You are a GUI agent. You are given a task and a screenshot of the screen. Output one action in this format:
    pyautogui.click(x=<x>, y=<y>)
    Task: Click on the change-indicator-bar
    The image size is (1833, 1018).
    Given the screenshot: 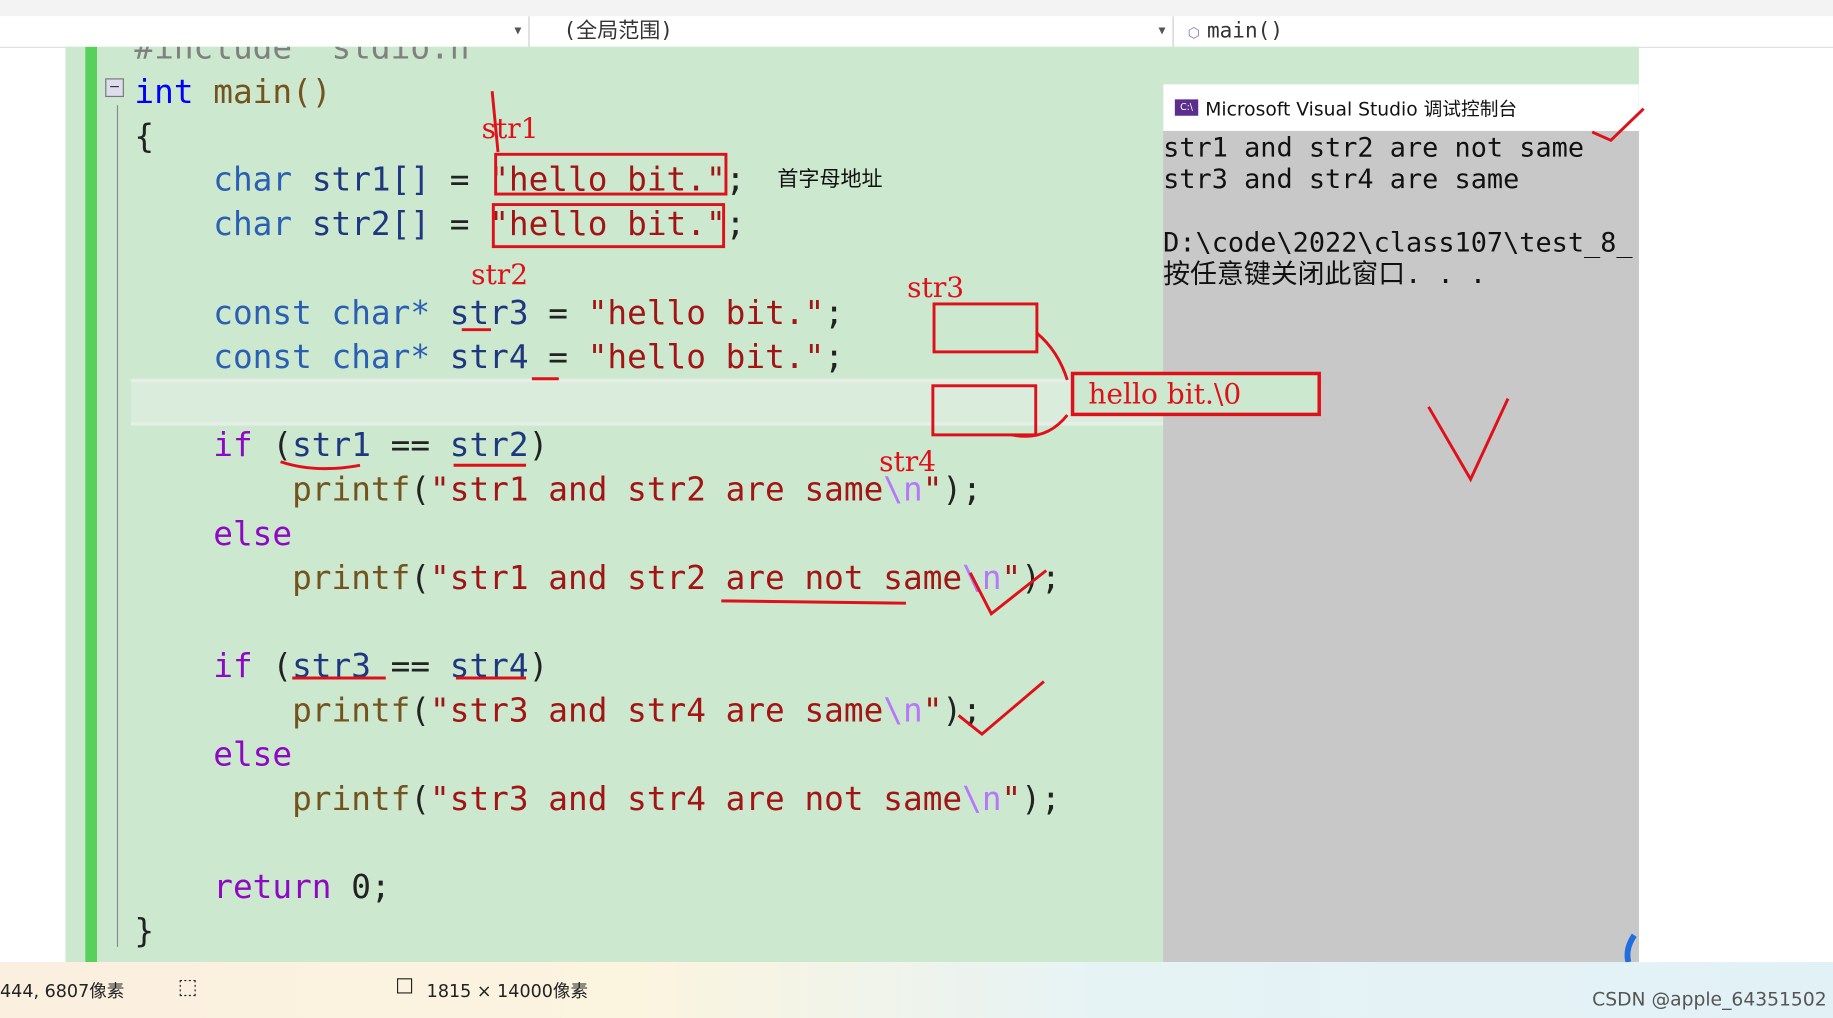 What is the action you would take?
    pyautogui.click(x=91, y=504)
    